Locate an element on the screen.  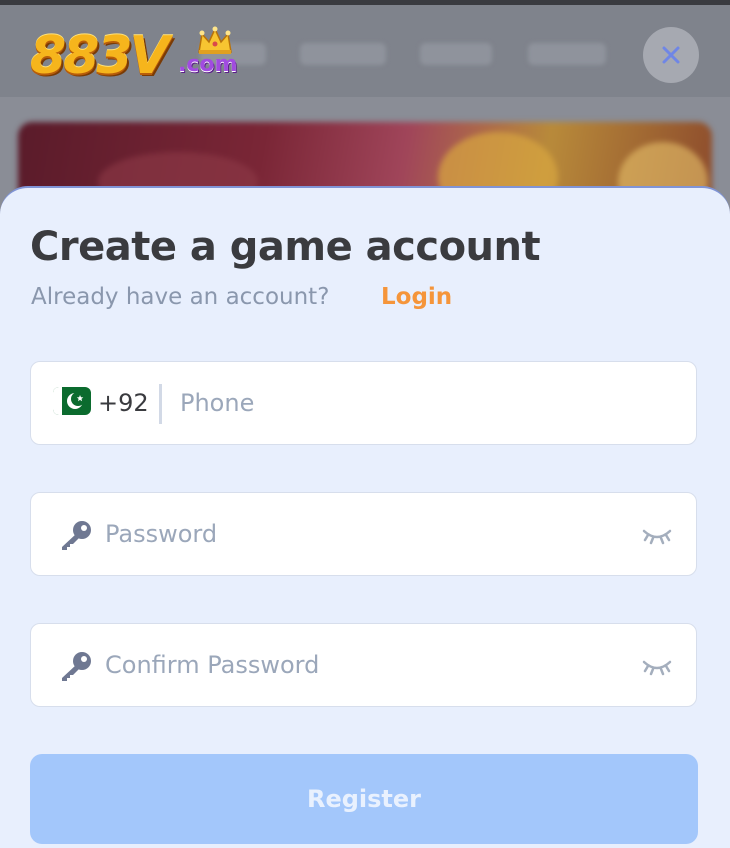
password-input: Password is located at coordinates (161, 534).